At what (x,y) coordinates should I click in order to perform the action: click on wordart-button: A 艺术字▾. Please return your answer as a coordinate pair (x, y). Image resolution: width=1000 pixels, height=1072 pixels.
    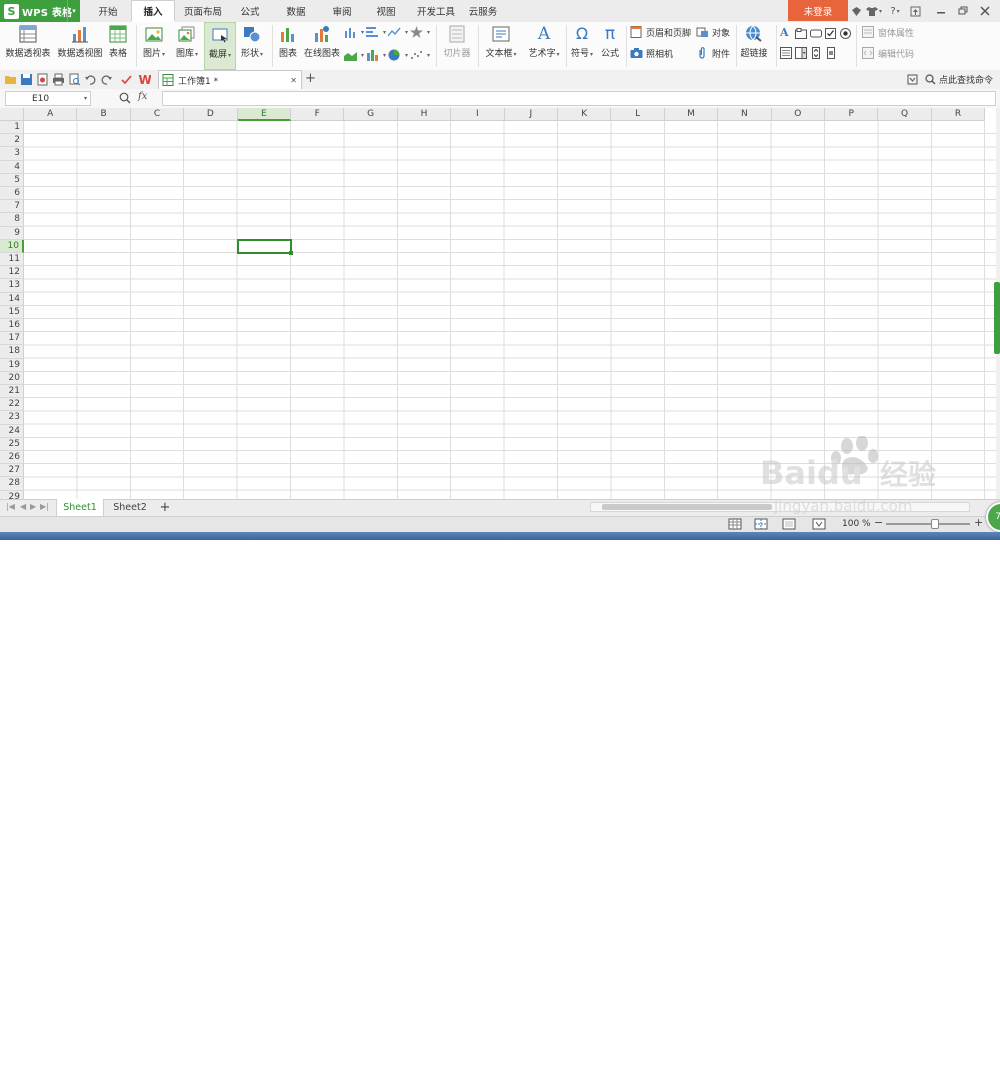
    Looking at the image, I should click on (544, 46).